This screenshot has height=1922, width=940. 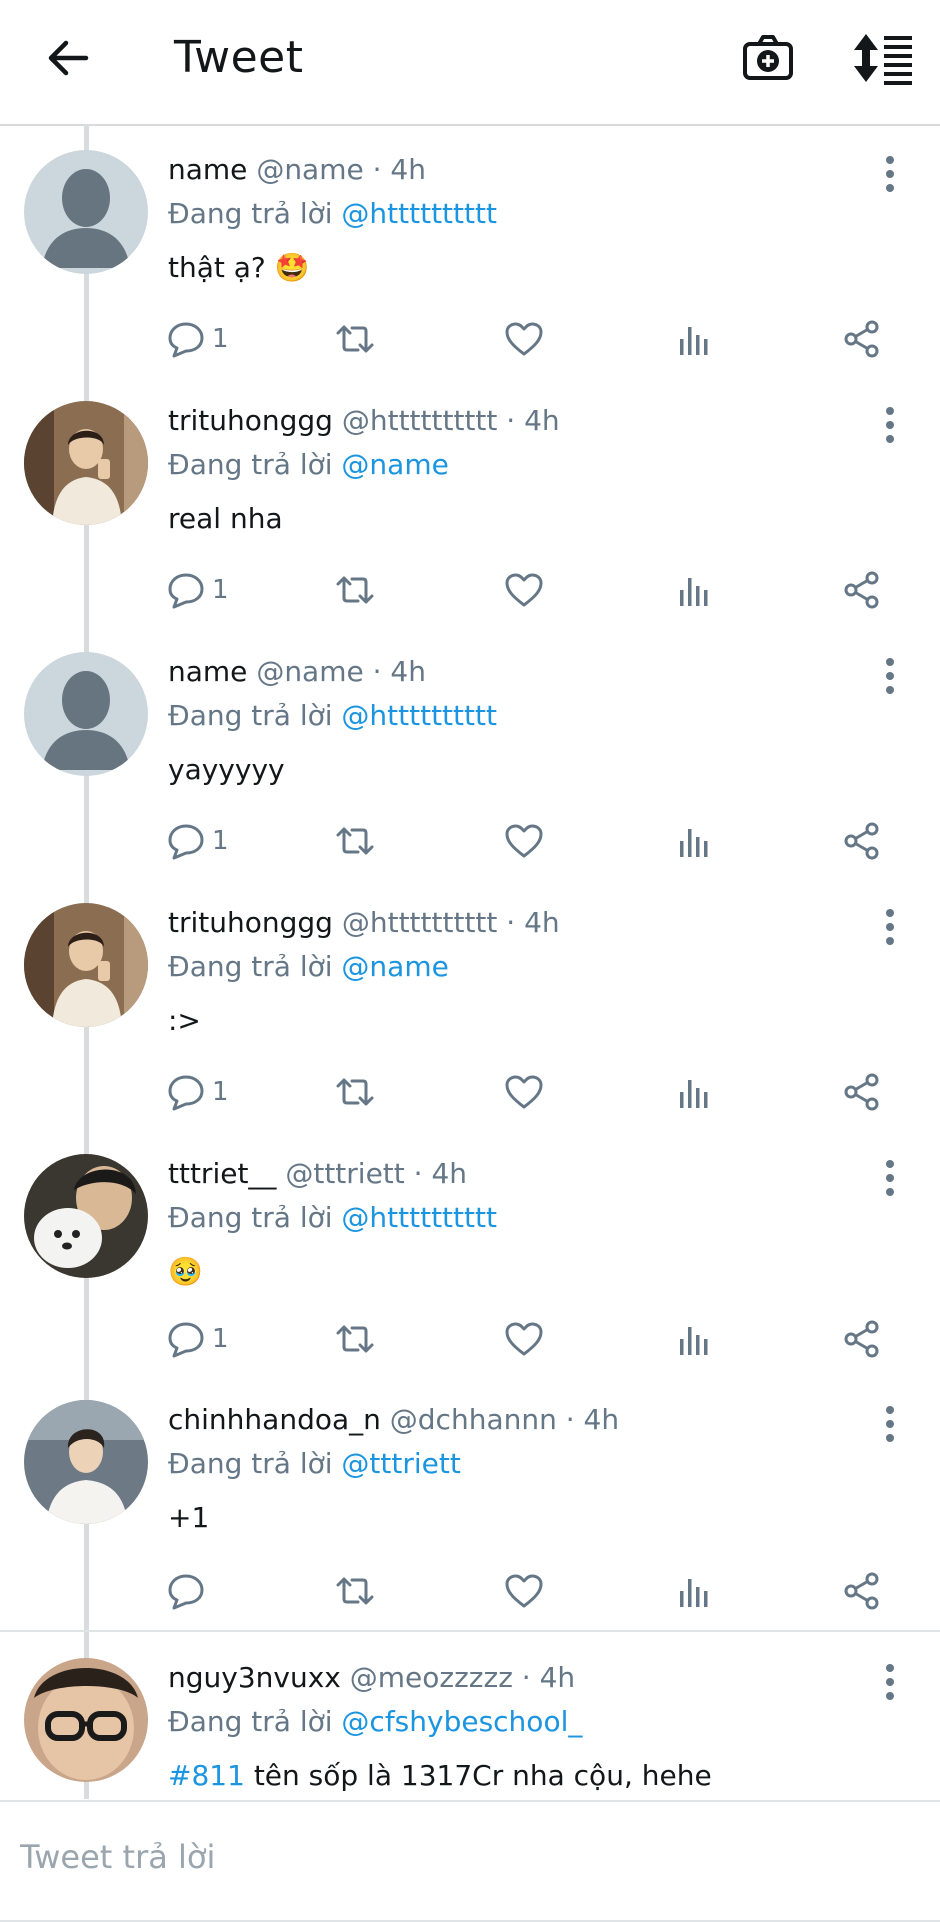 I want to click on tweet-header: chinhhandoa_n @dchhannn · 4h, so click(x=393, y=1420).